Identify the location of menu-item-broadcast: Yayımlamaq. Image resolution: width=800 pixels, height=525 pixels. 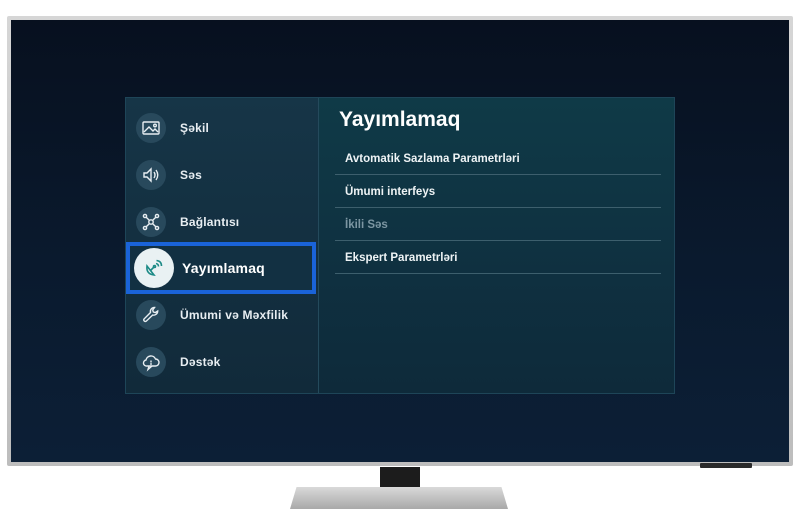
(221, 268).